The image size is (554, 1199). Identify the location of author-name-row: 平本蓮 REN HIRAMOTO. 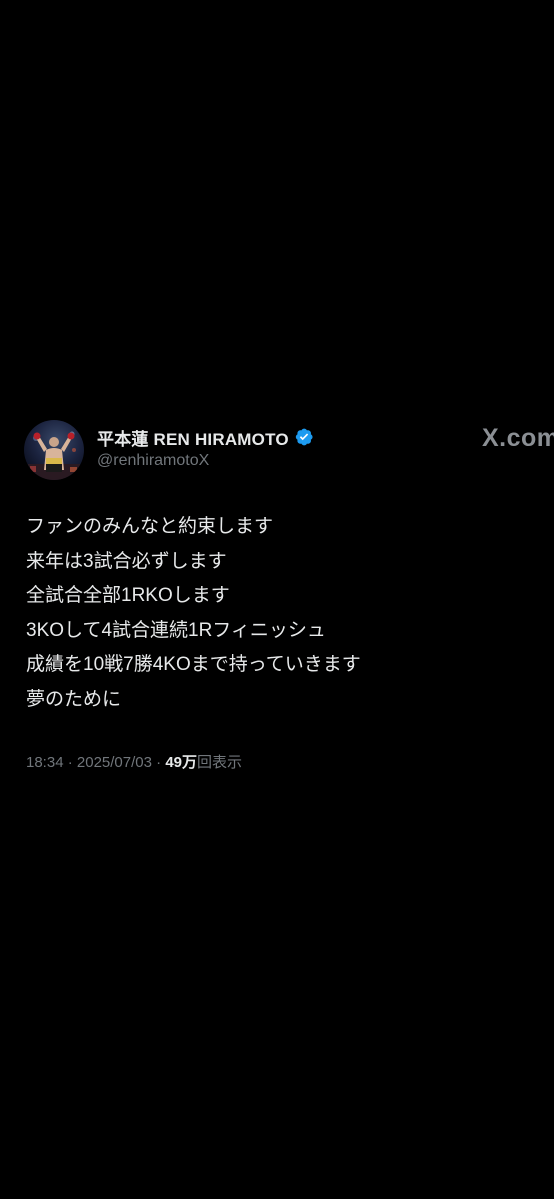
(205, 437).